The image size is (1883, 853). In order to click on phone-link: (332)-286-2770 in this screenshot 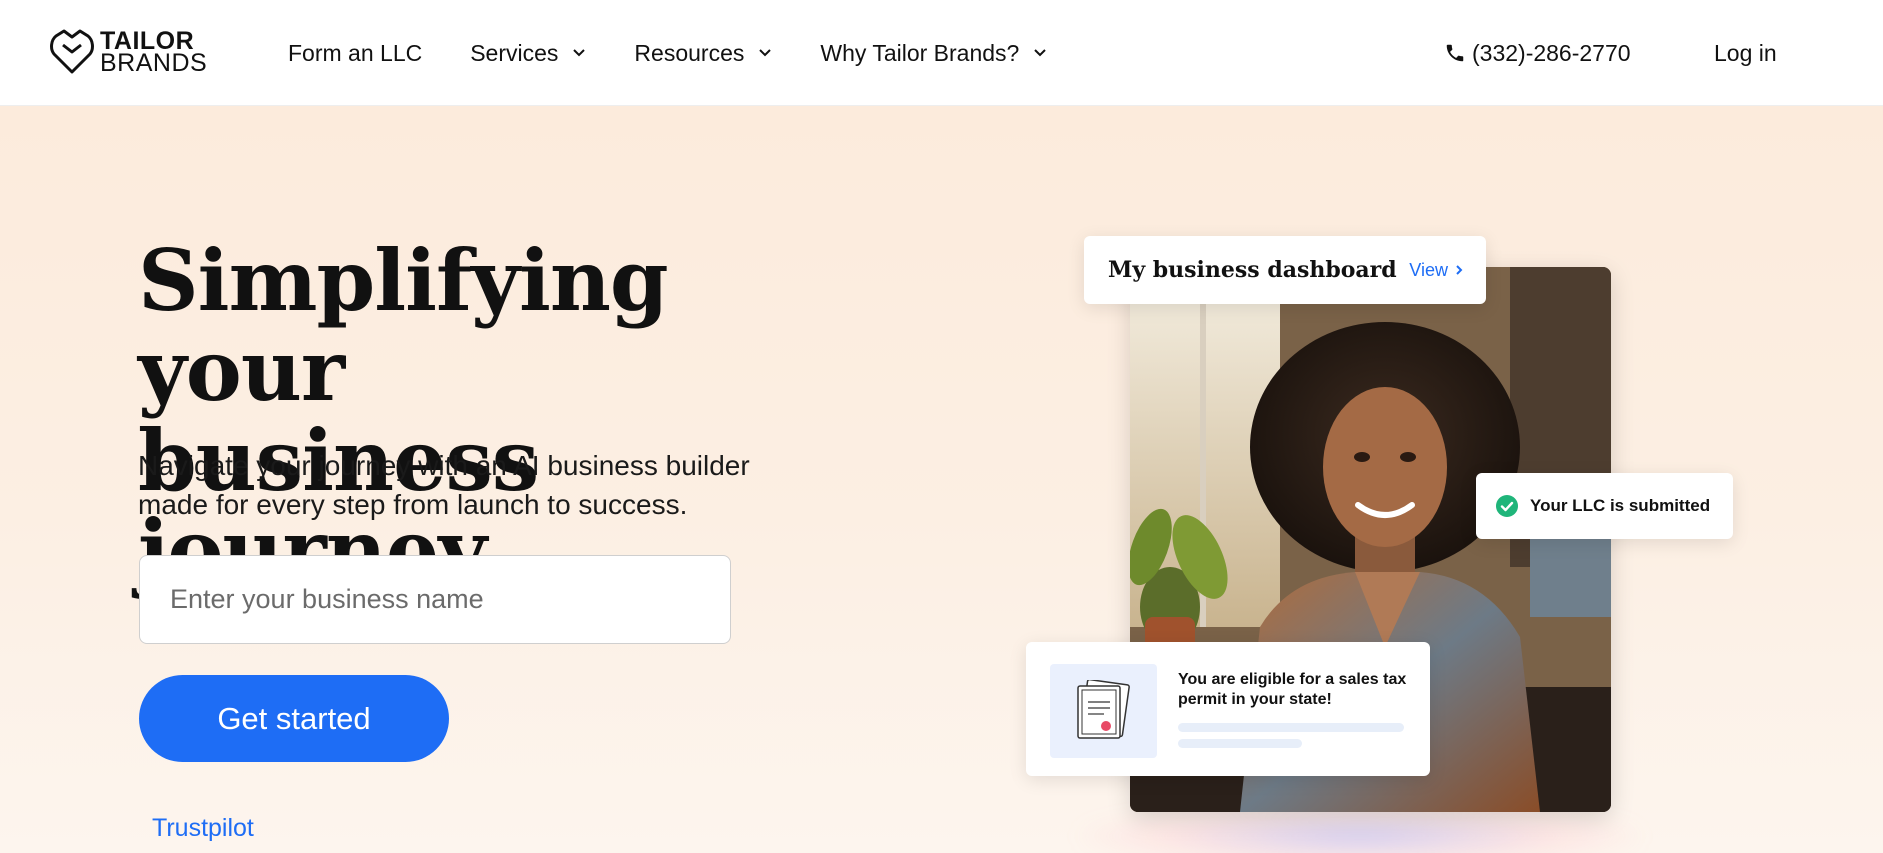, I will do `click(1537, 53)`.